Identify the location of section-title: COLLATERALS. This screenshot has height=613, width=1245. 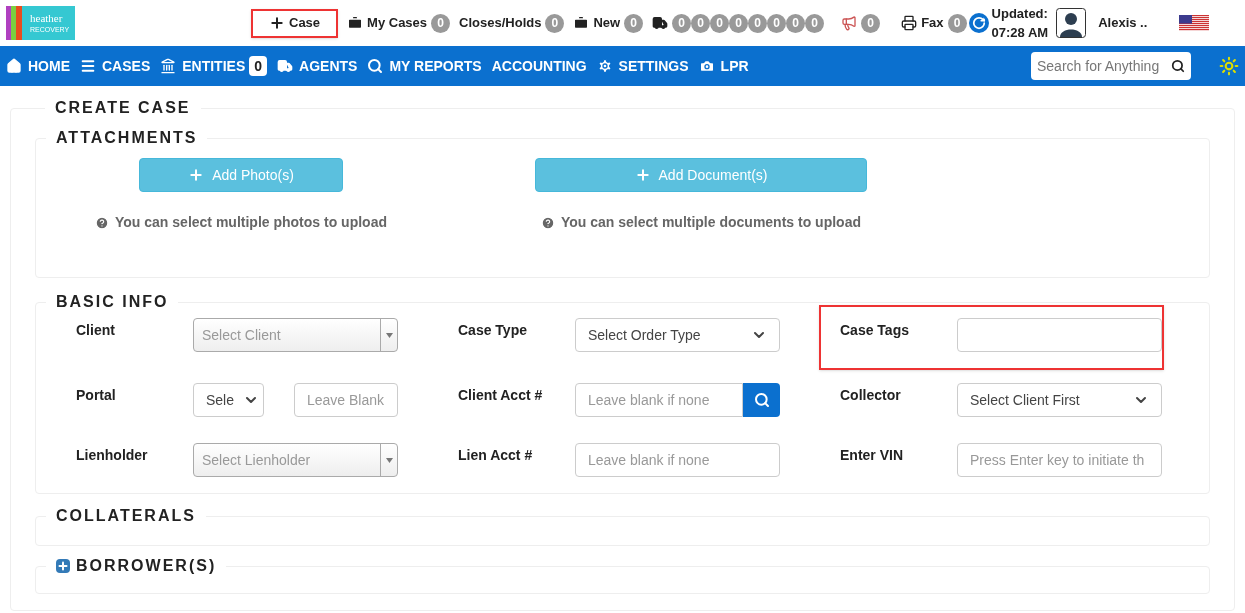
(126, 515).